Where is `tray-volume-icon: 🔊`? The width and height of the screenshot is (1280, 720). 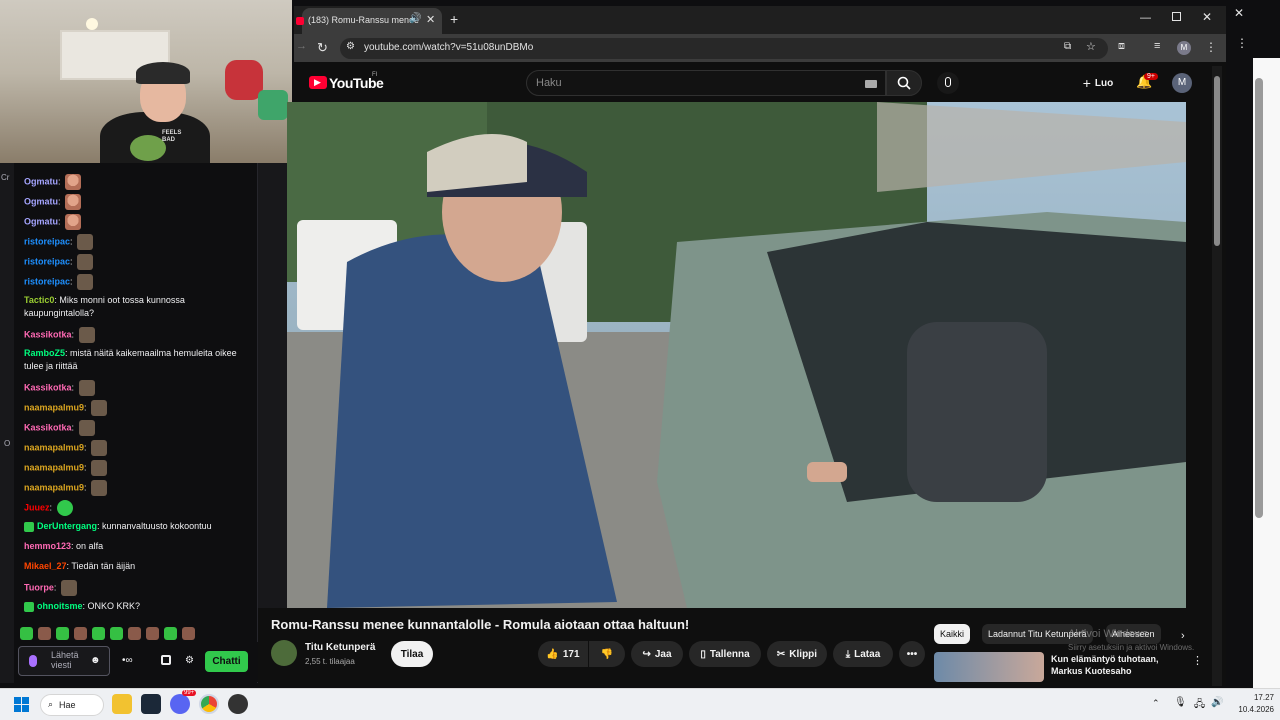
tray-volume-icon: 🔊 is located at coordinates (1217, 702).